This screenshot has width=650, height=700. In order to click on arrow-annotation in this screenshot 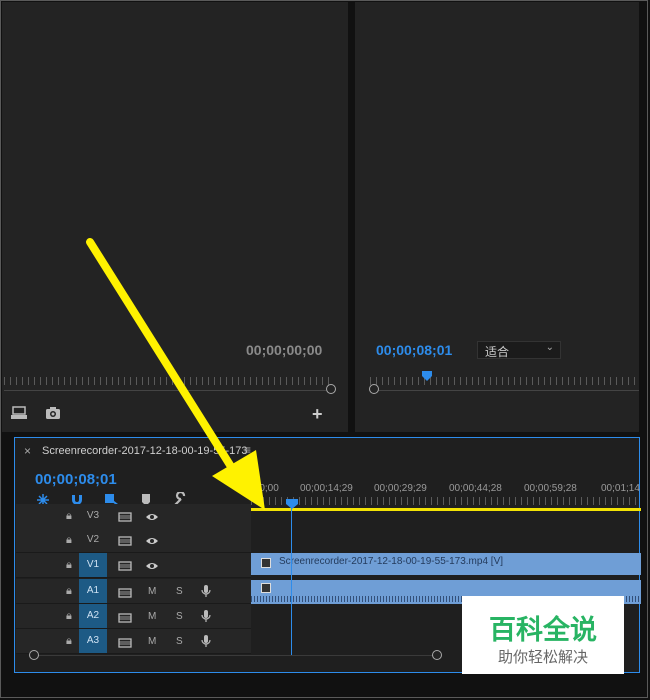, I will do `click(175, 374)`.